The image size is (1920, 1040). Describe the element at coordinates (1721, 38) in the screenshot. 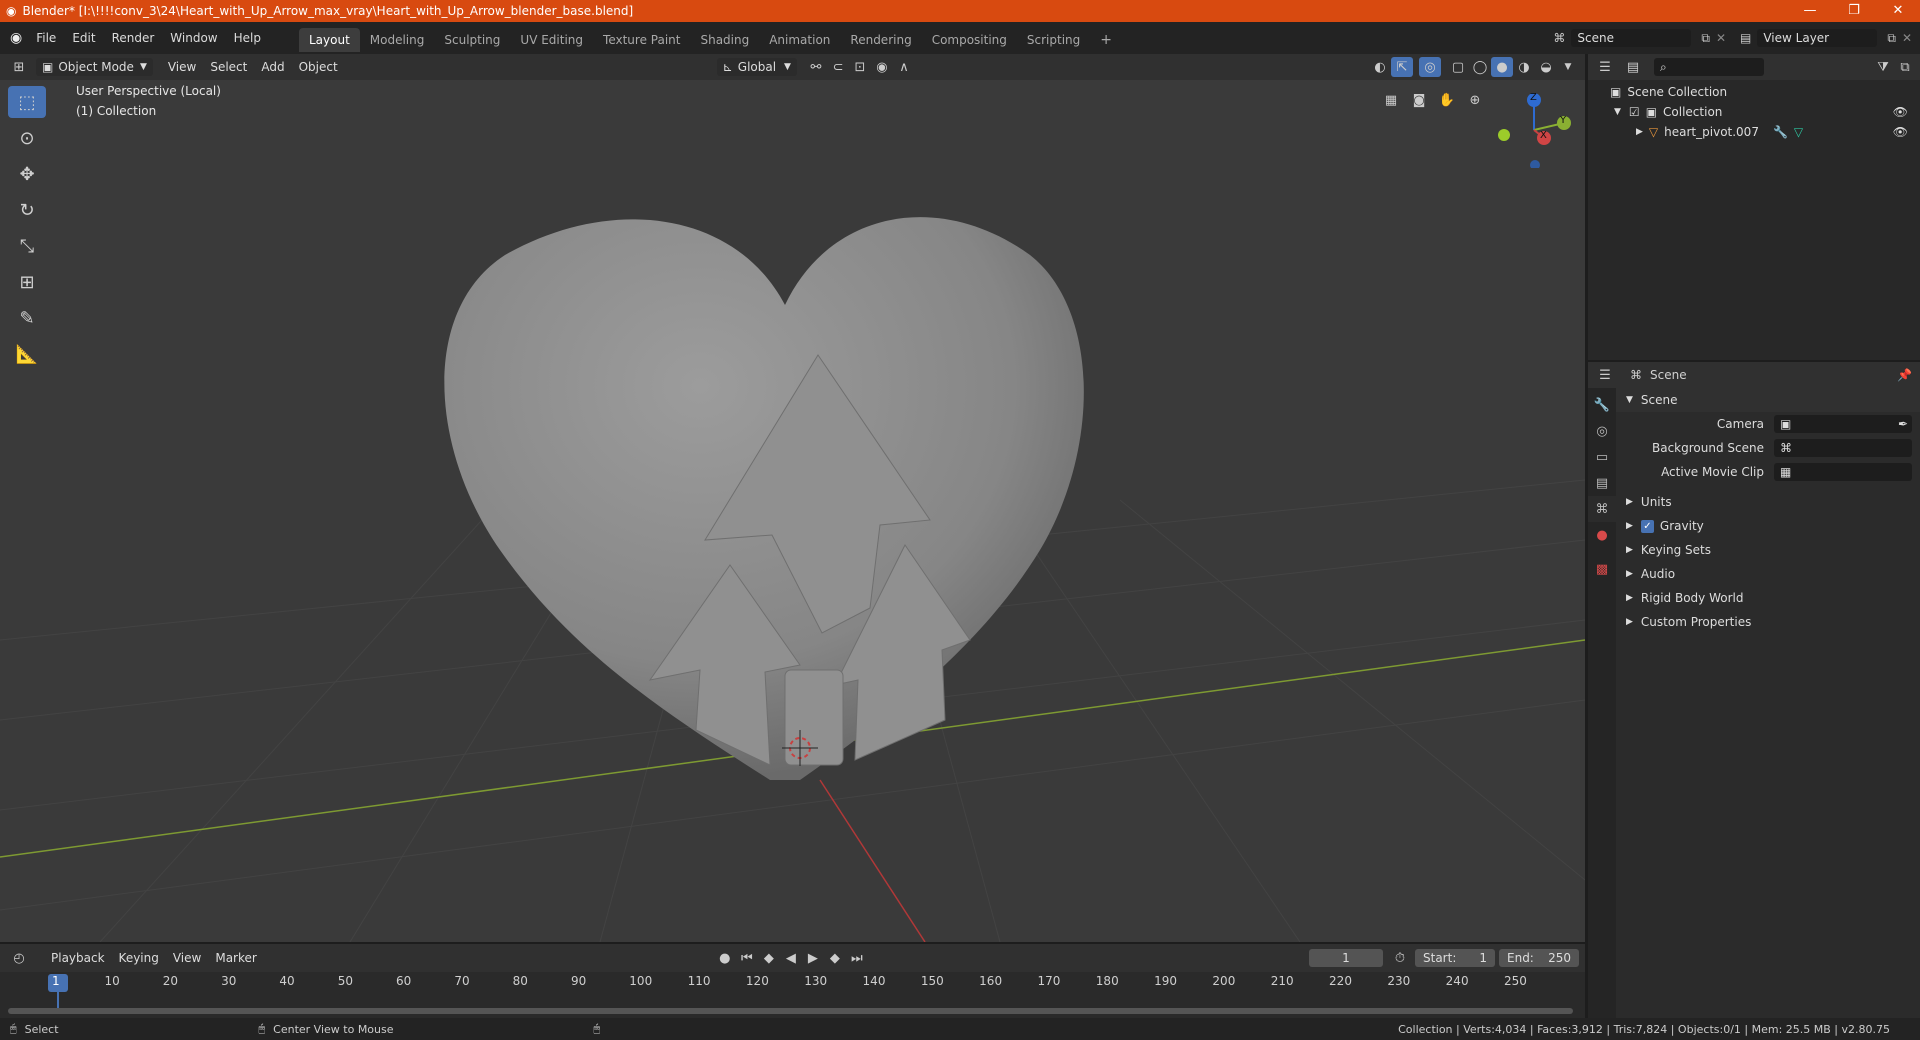

I see `delete-scene-icon: ✕` at that location.